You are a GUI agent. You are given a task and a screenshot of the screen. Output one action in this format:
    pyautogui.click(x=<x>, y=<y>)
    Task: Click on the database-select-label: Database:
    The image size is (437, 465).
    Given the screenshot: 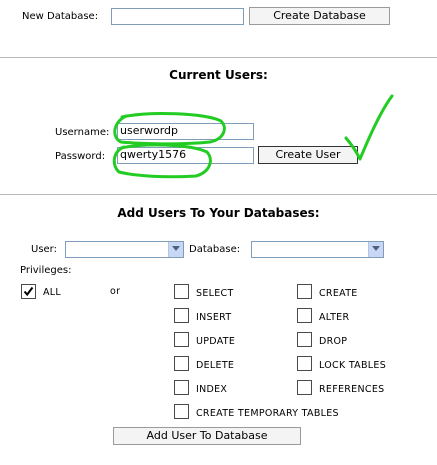 What is the action you would take?
    pyautogui.click(x=215, y=249)
    